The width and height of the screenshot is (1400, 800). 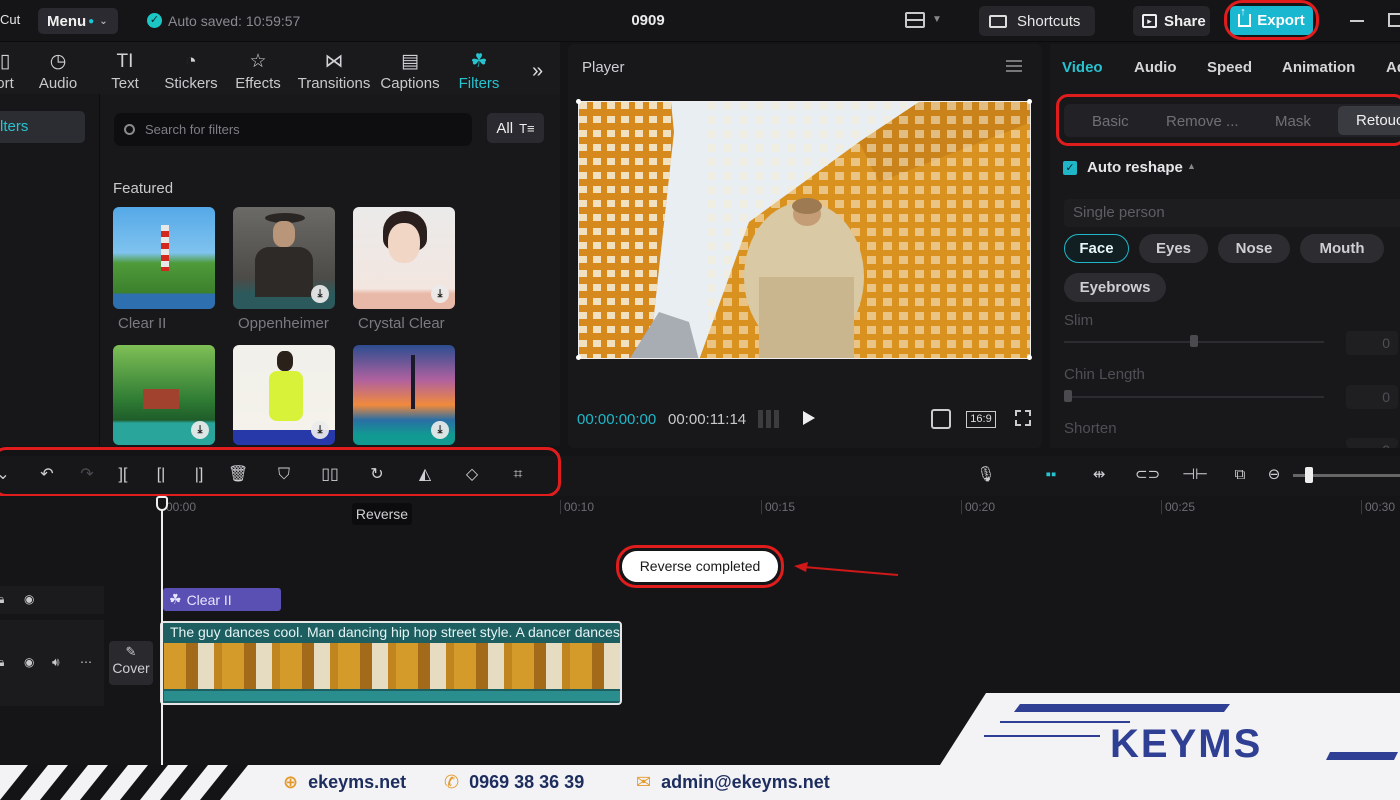 What do you see at coordinates (1023, 418) in the screenshot?
I see `fullscreen-icon` at bounding box center [1023, 418].